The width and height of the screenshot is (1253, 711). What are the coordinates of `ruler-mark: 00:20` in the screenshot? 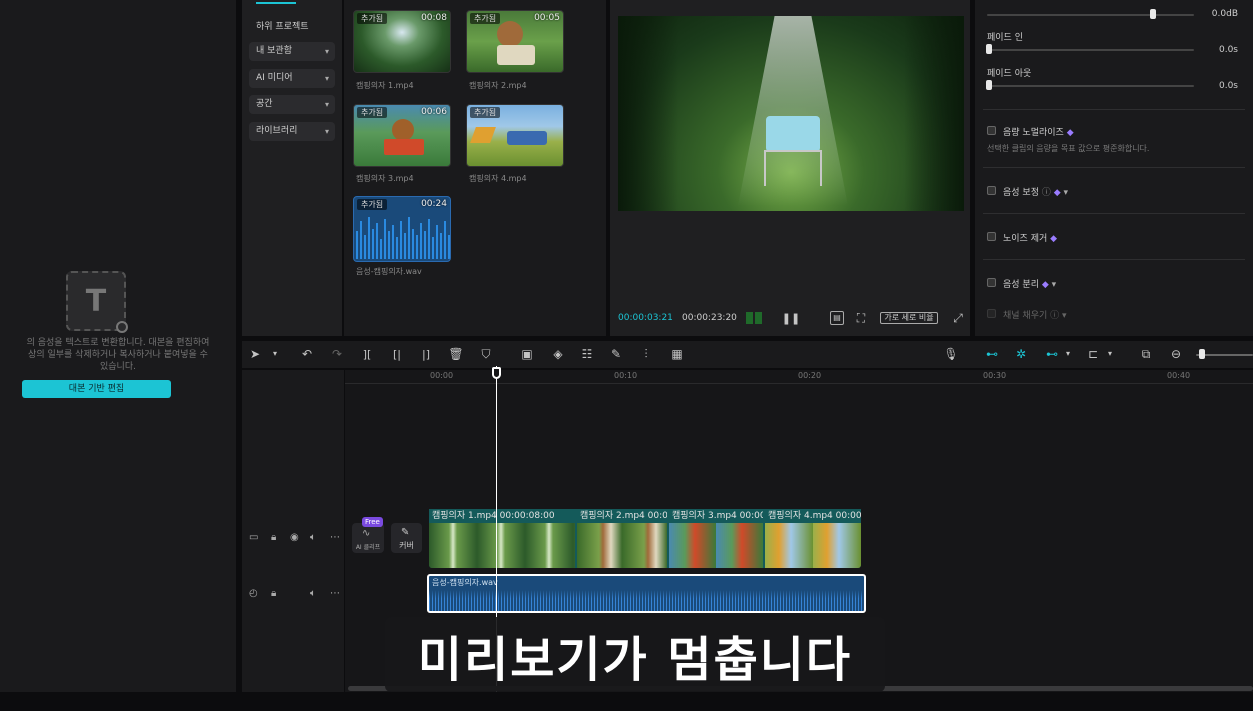 It's located at (810, 375).